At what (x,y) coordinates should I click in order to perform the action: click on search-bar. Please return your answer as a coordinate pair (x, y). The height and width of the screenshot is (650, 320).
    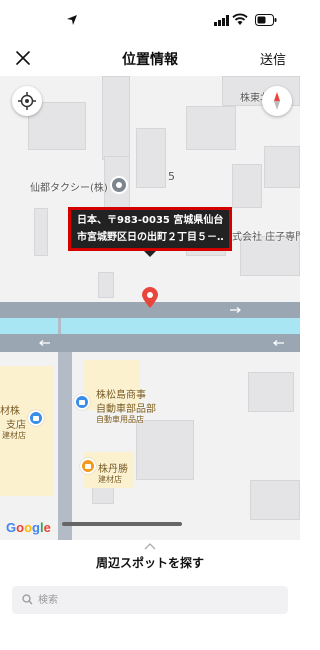
    Looking at the image, I should click on (150, 600).